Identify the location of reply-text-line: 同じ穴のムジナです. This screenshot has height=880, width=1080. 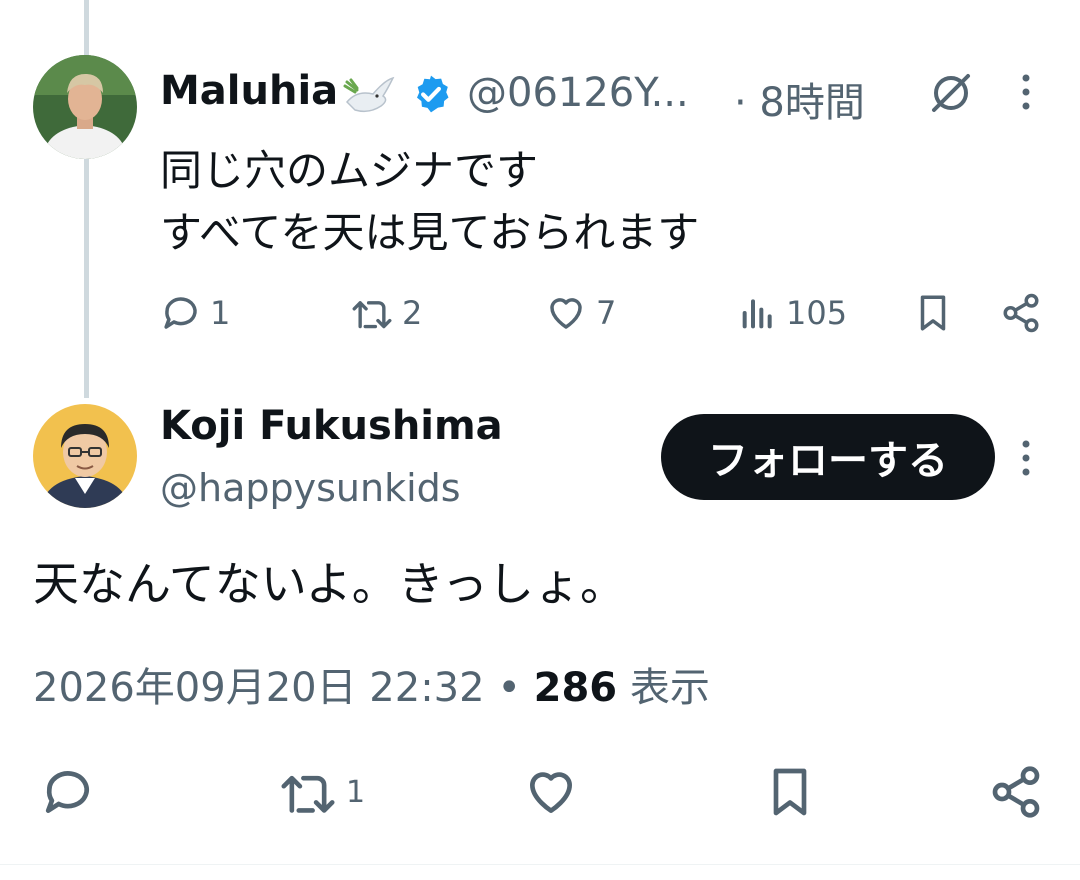
(349, 170).